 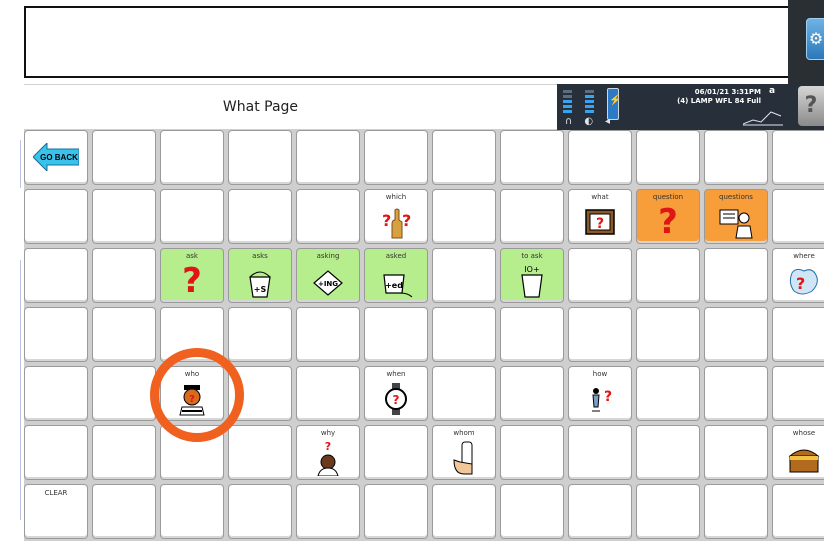 I want to click on asked-tag: +ed, so click(x=394, y=285).